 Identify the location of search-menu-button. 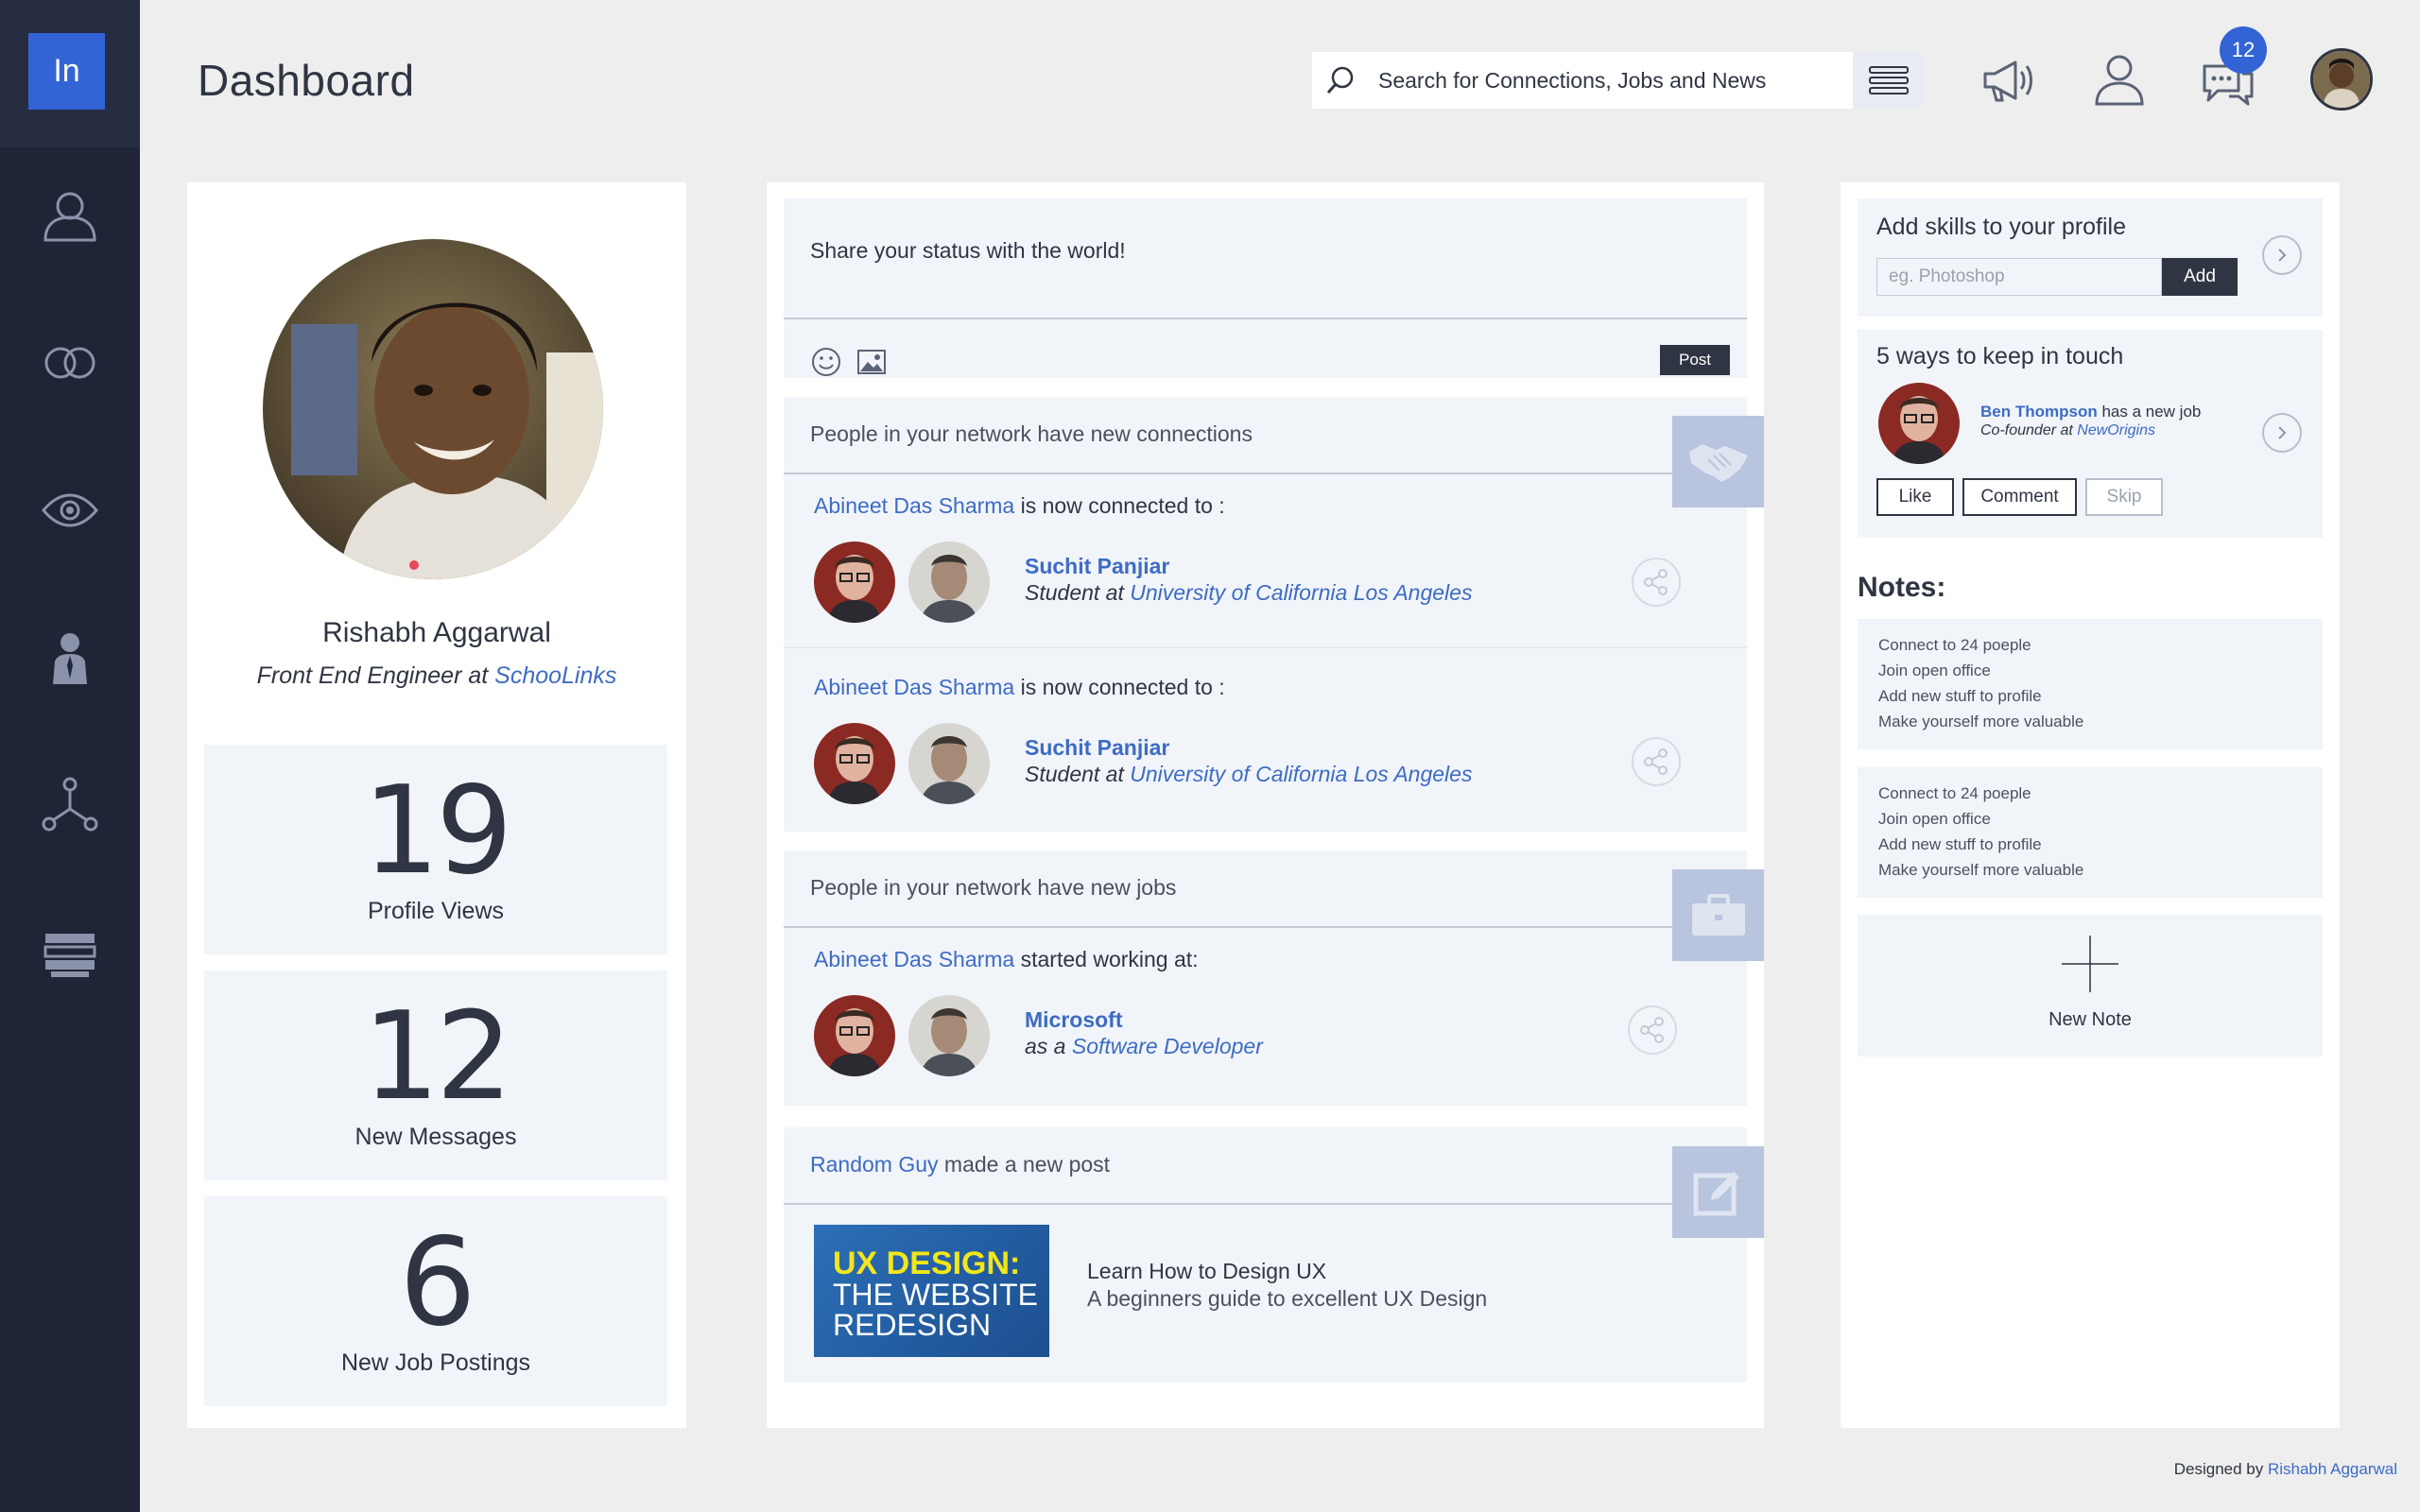
(1889, 80).